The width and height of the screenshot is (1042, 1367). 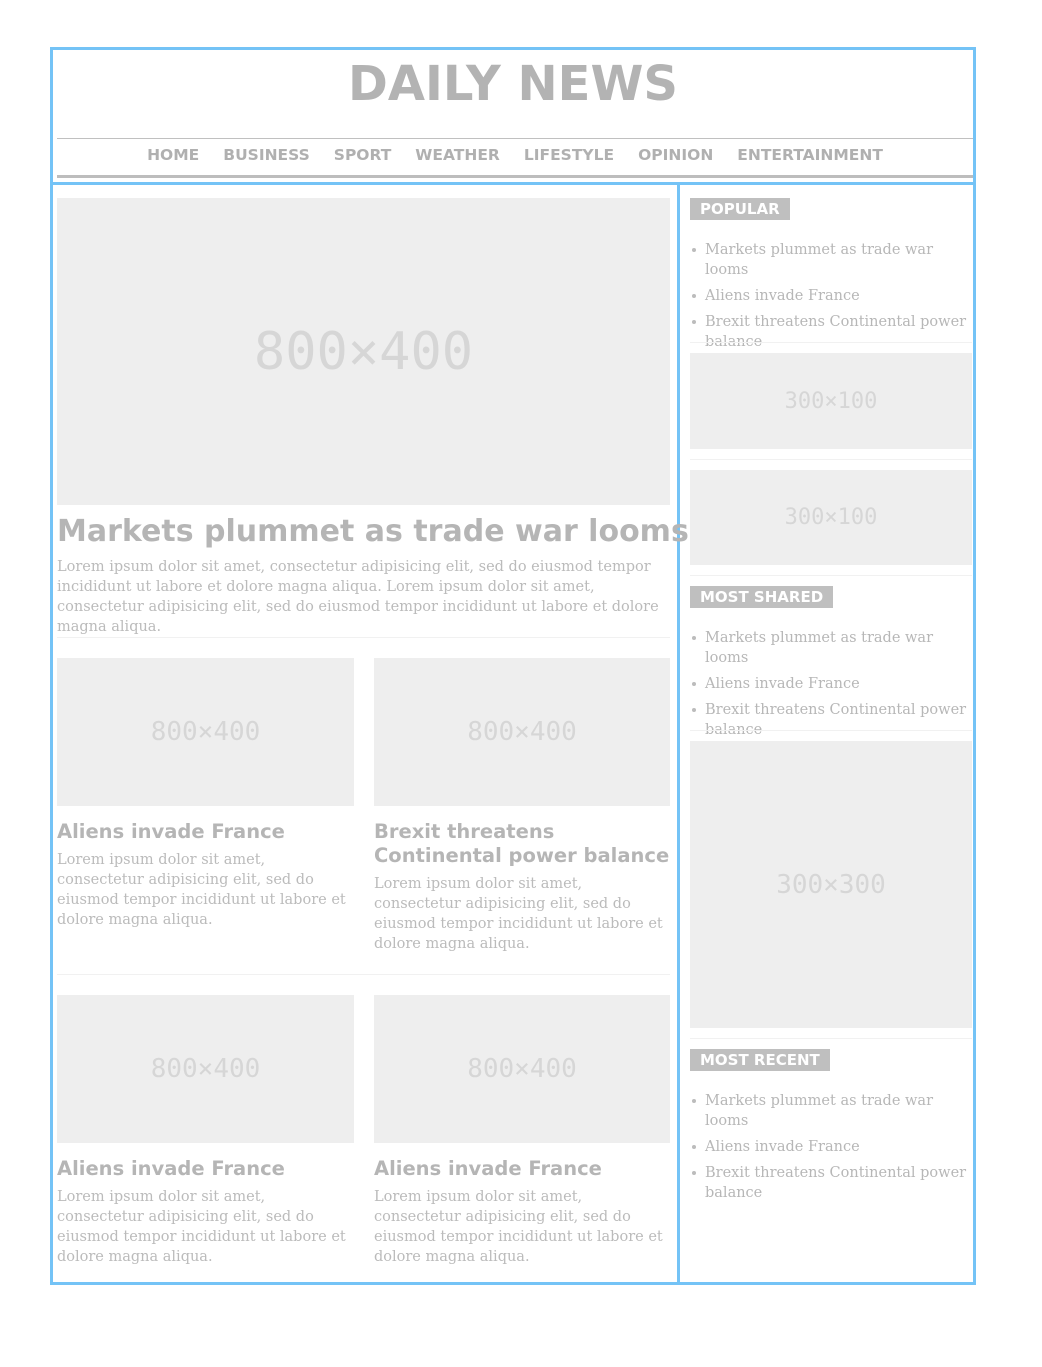 What do you see at coordinates (740, 209) in the screenshot?
I see `popular-badge: POPULAR` at bounding box center [740, 209].